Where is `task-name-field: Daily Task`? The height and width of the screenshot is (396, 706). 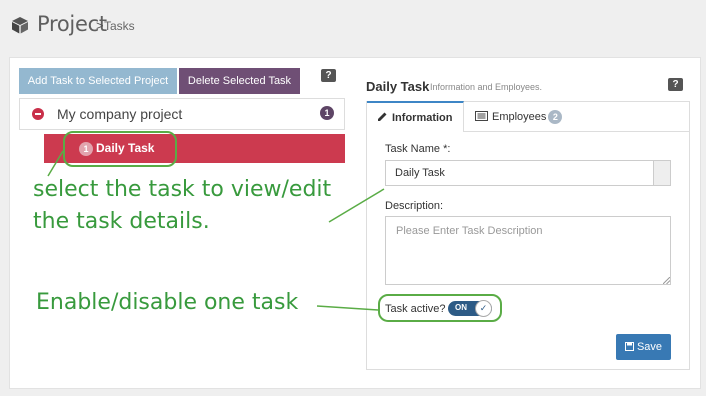 task-name-field: Daily Task is located at coordinates (528, 173).